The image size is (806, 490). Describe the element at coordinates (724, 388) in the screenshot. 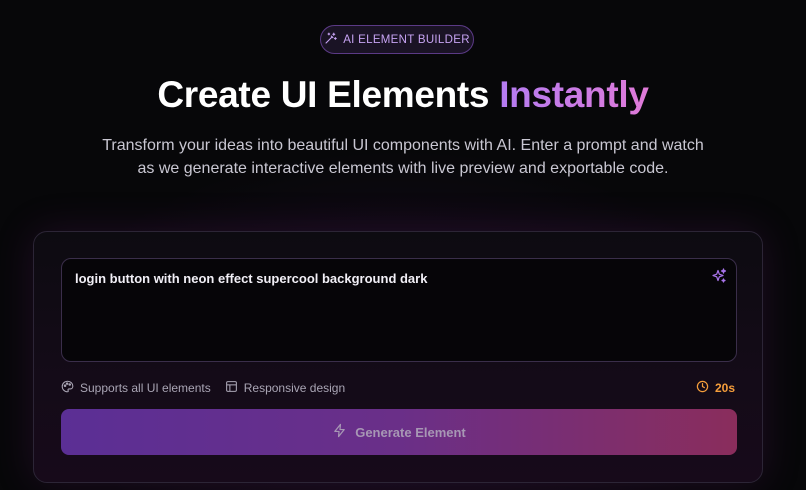

I see `timer-label: 20s` at that location.